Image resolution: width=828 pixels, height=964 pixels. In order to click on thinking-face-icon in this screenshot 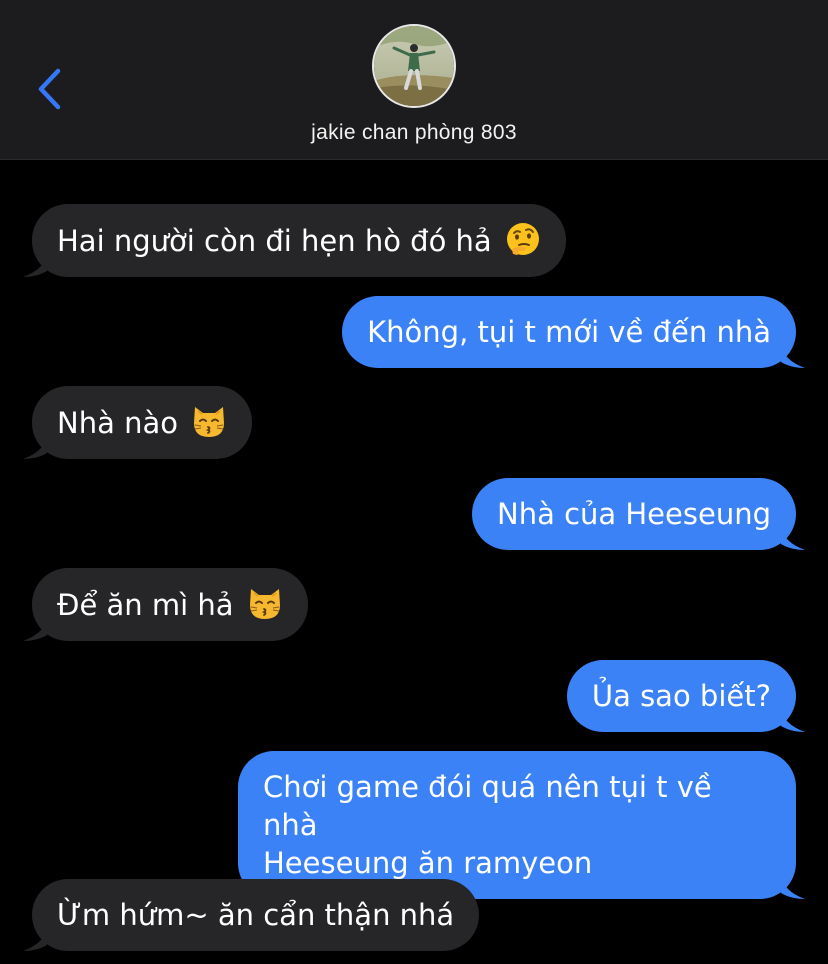, I will do `click(522, 239)`.